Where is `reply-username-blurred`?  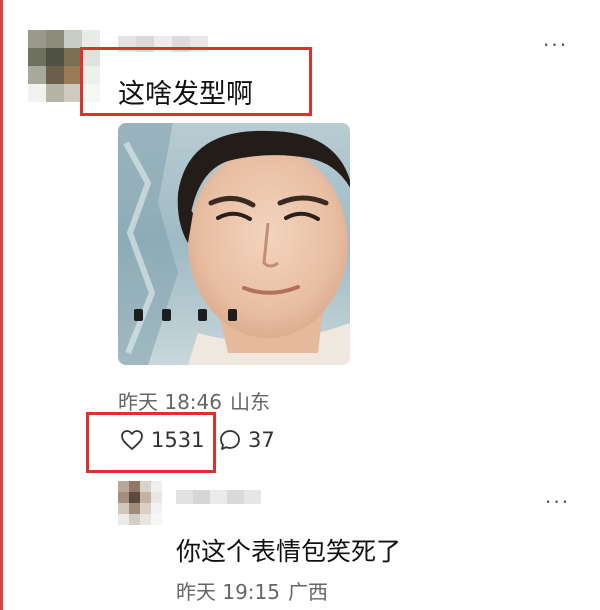
reply-username-blurred is located at coordinates (218, 497).